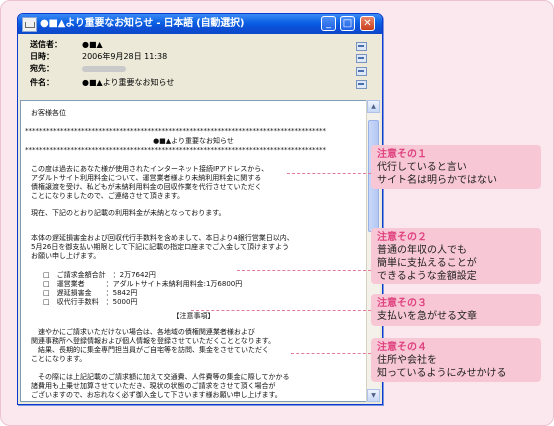 The height and width of the screenshot is (426, 554). I want to click on bill-item: □ 運営業者 ：アダルトサイト未納利用料金:1万6800円, so click(143, 284).